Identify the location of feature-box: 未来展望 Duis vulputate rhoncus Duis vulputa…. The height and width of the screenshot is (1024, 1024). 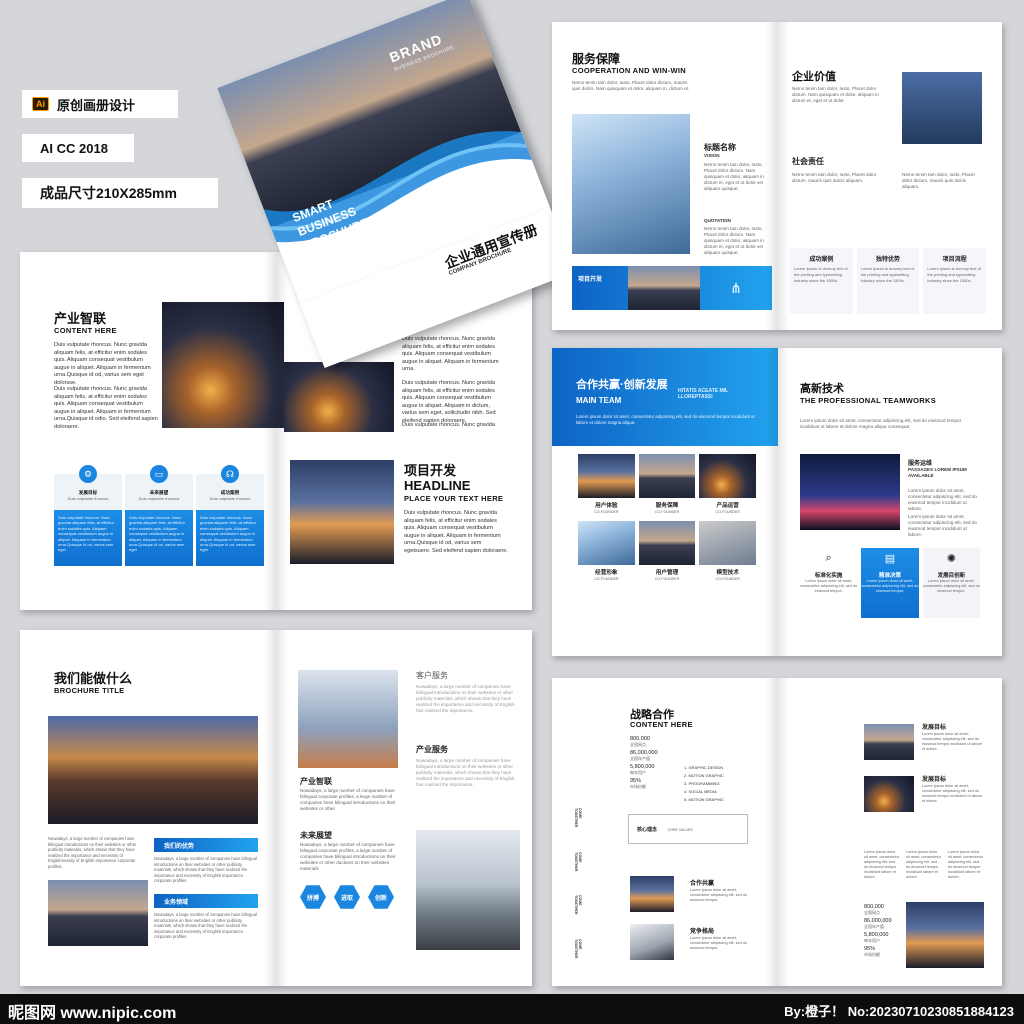
(159, 515).